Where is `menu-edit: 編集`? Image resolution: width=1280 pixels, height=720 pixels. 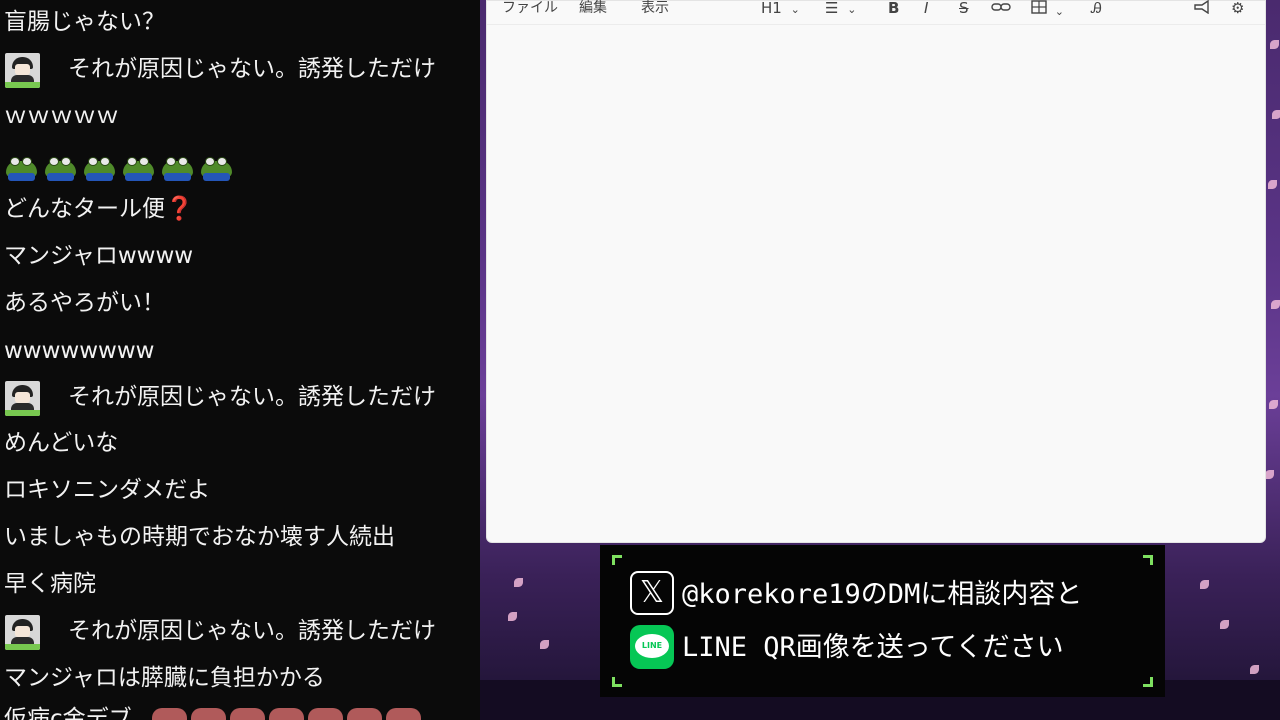
menu-edit: 編集 is located at coordinates (593, 9).